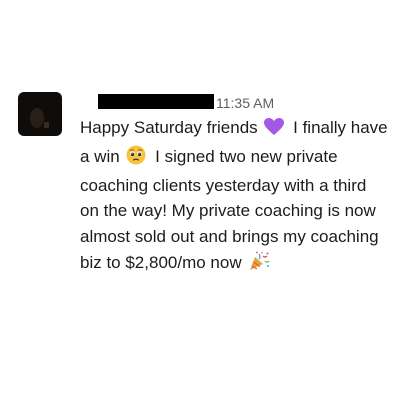 This screenshot has width=400, height=400. What do you see at coordinates (40, 114) in the screenshot?
I see `avatar` at bounding box center [40, 114].